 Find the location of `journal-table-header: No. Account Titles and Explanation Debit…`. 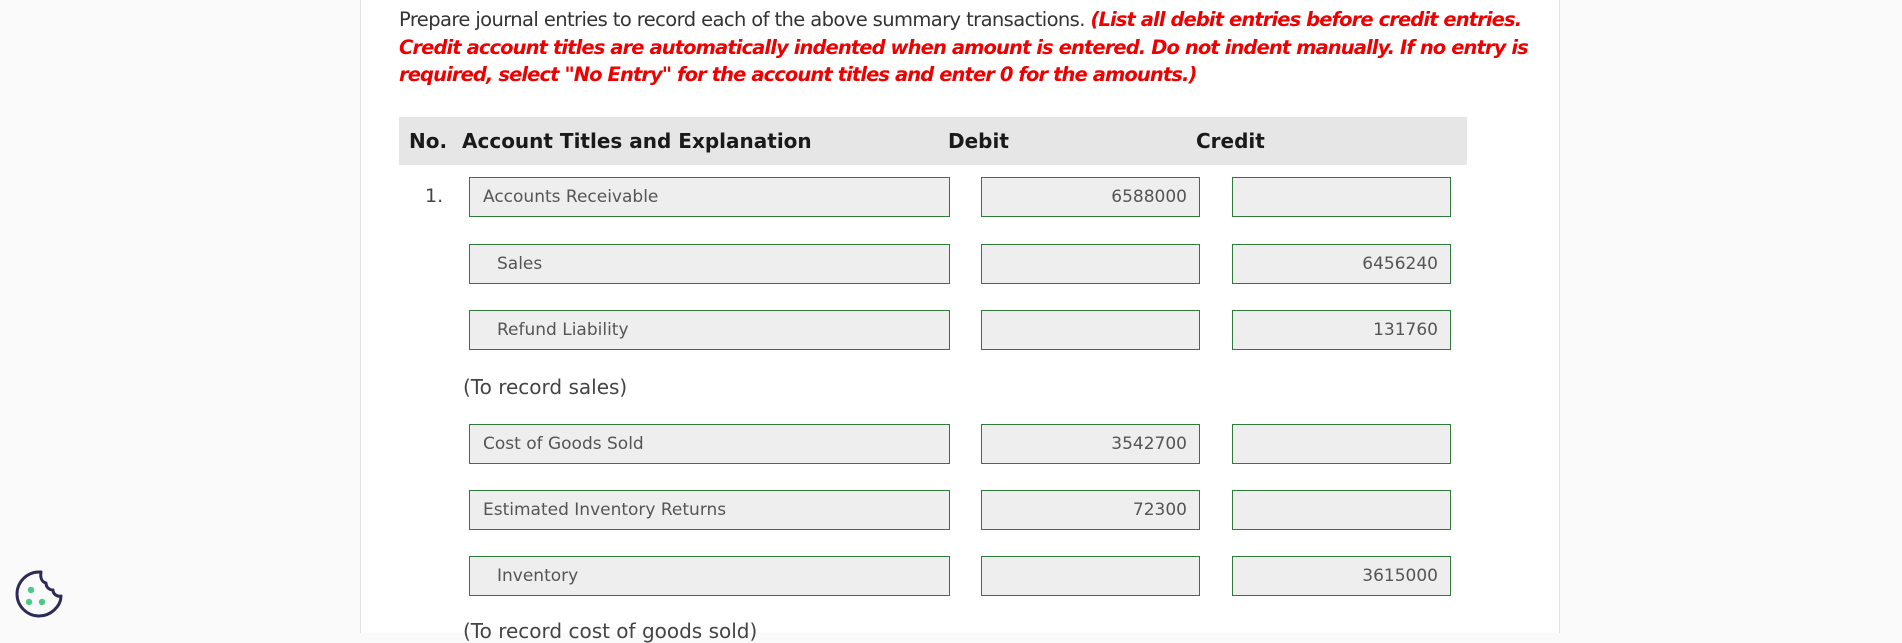

journal-table-header: No. Account Titles and Explanation Debit… is located at coordinates (933, 141).